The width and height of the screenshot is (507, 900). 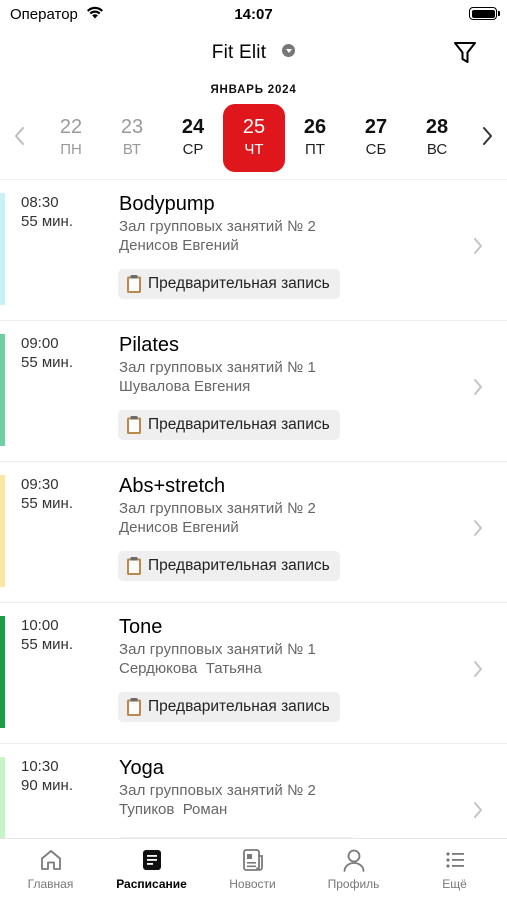 I want to click on tab-label: Расписание, so click(x=151, y=884).